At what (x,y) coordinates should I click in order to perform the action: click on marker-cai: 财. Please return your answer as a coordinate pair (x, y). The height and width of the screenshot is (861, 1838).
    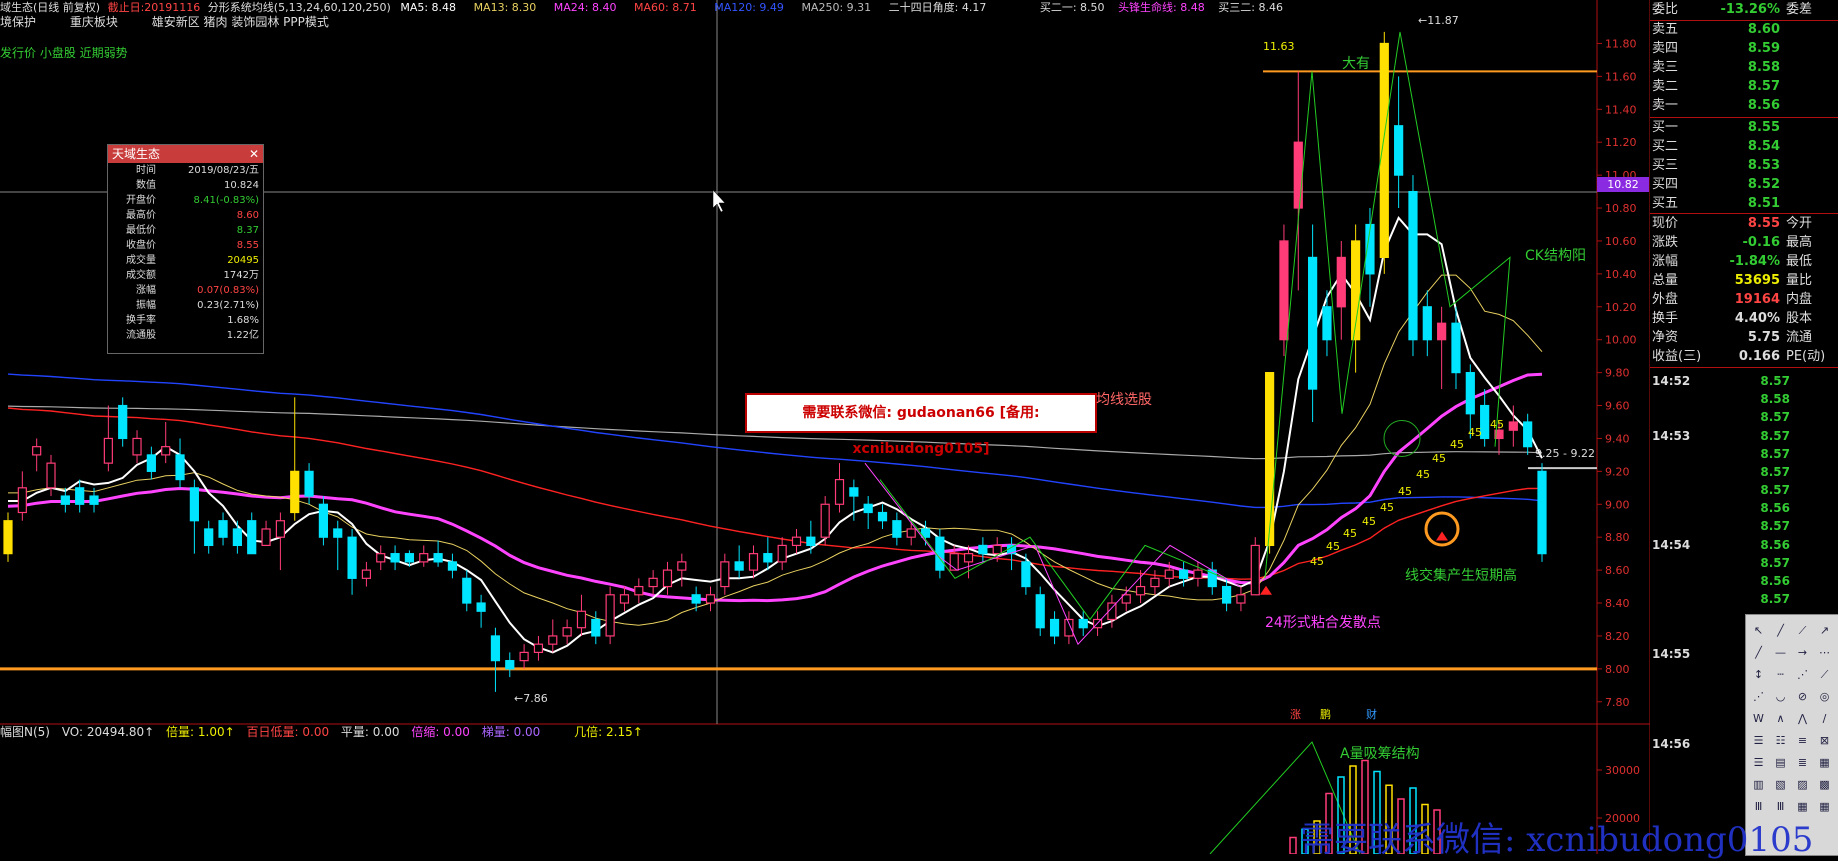
    Looking at the image, I should click on (1371, 714).